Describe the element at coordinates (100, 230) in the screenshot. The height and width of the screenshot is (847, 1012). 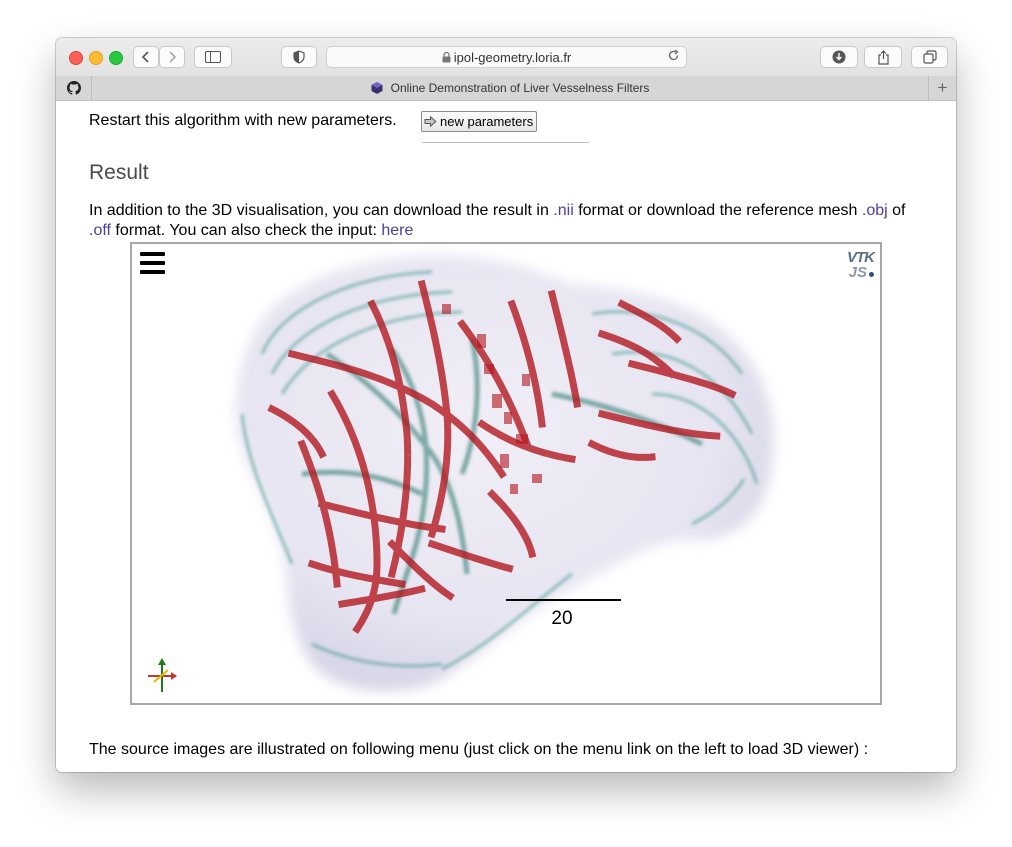
I see `off-download-link: .off` at that location.